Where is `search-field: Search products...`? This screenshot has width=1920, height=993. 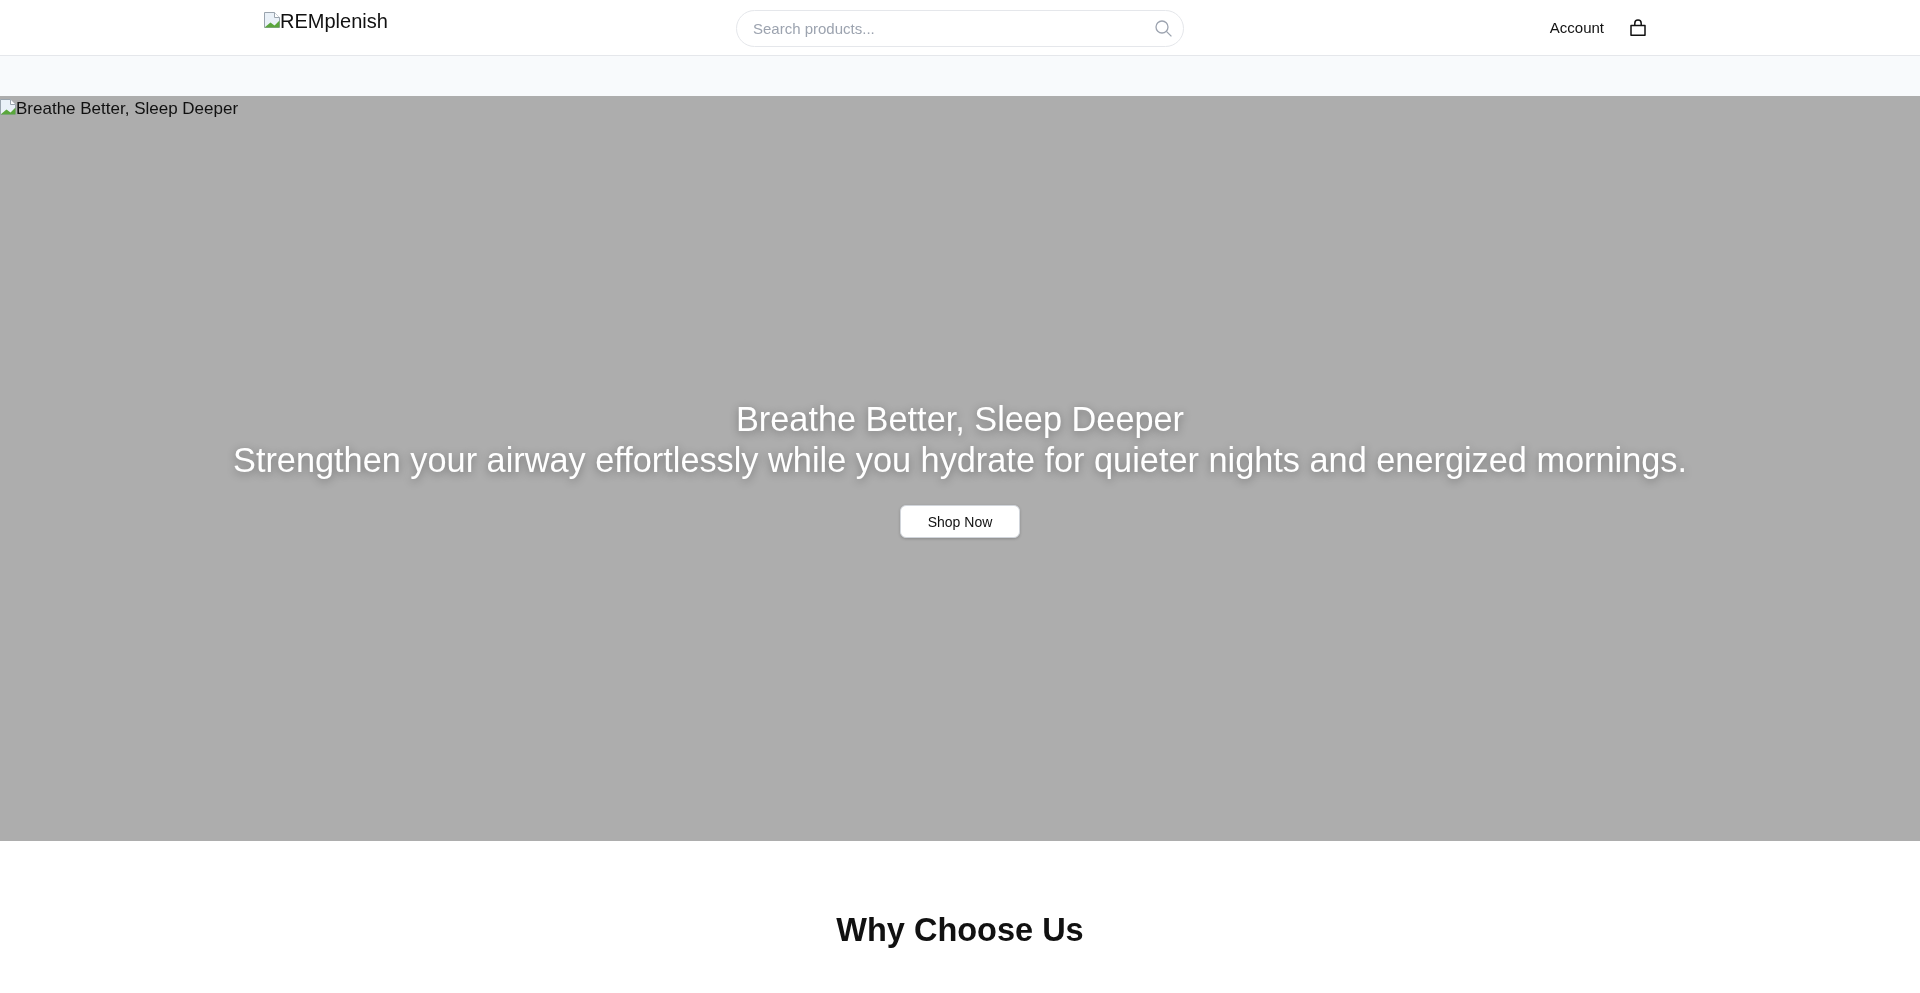 search-field: Search products... is located at coordinates (960, 28).